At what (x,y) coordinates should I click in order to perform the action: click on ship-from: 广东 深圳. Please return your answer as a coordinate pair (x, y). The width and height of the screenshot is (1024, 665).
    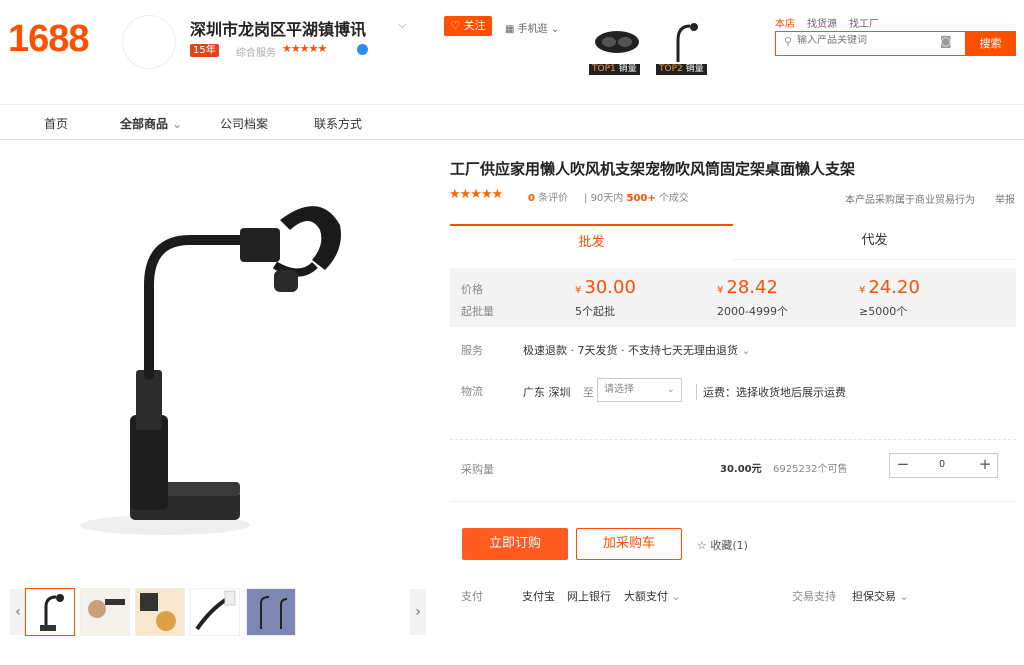
    Looking at the image, I should click on (547, 392).